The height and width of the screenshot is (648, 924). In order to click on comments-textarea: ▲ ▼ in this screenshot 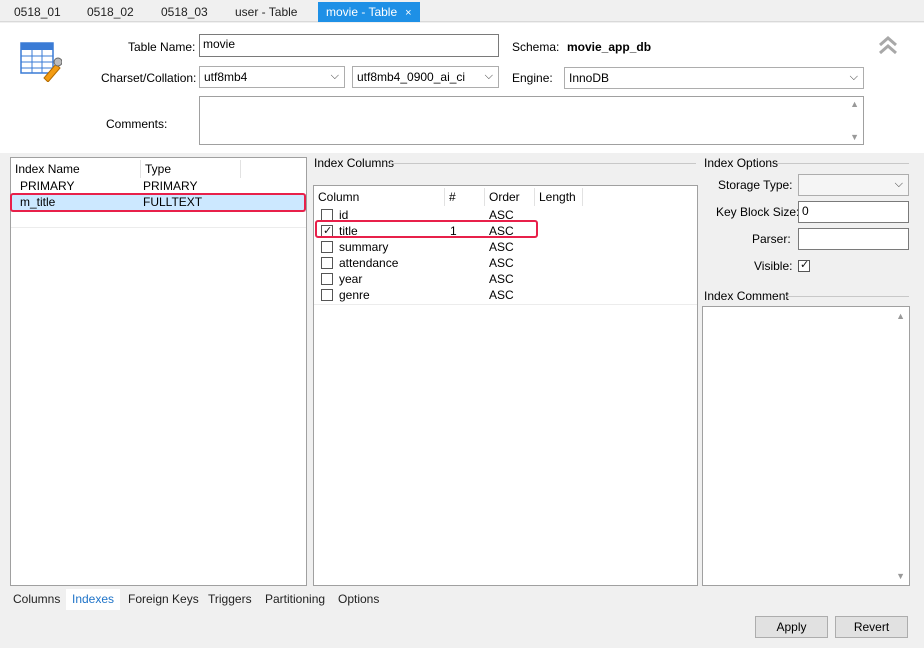, I will do `click(531, 120)`.